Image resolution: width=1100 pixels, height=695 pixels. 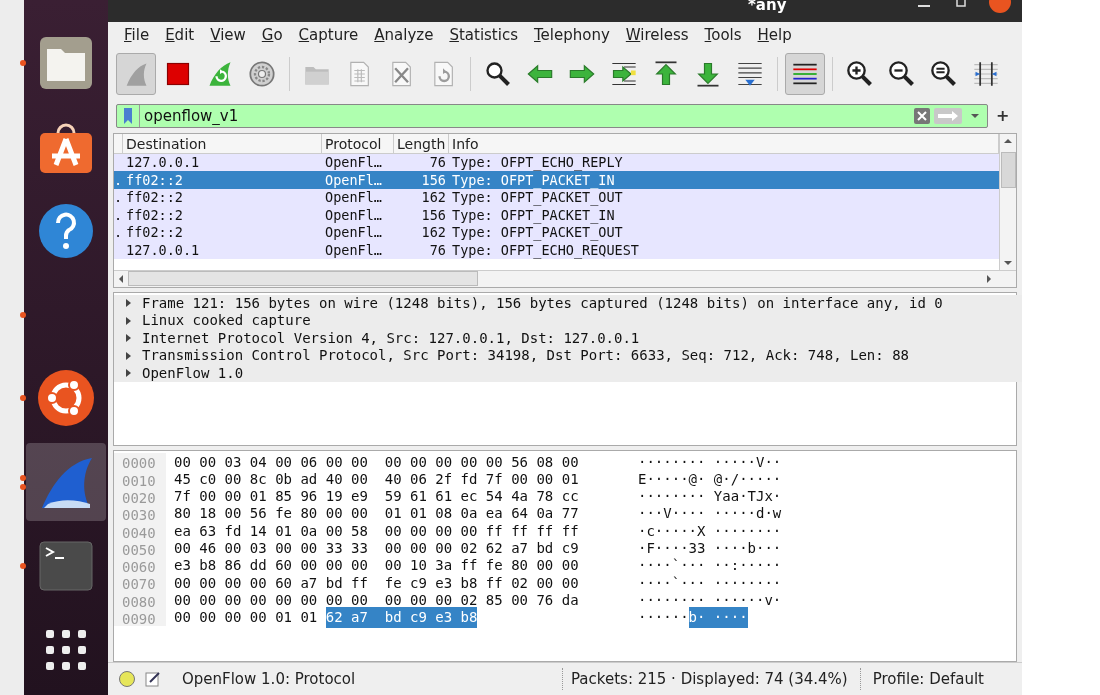 I want to click on hex-bytes: 00 00 00 00 01 01, so click(x=246, y=618).